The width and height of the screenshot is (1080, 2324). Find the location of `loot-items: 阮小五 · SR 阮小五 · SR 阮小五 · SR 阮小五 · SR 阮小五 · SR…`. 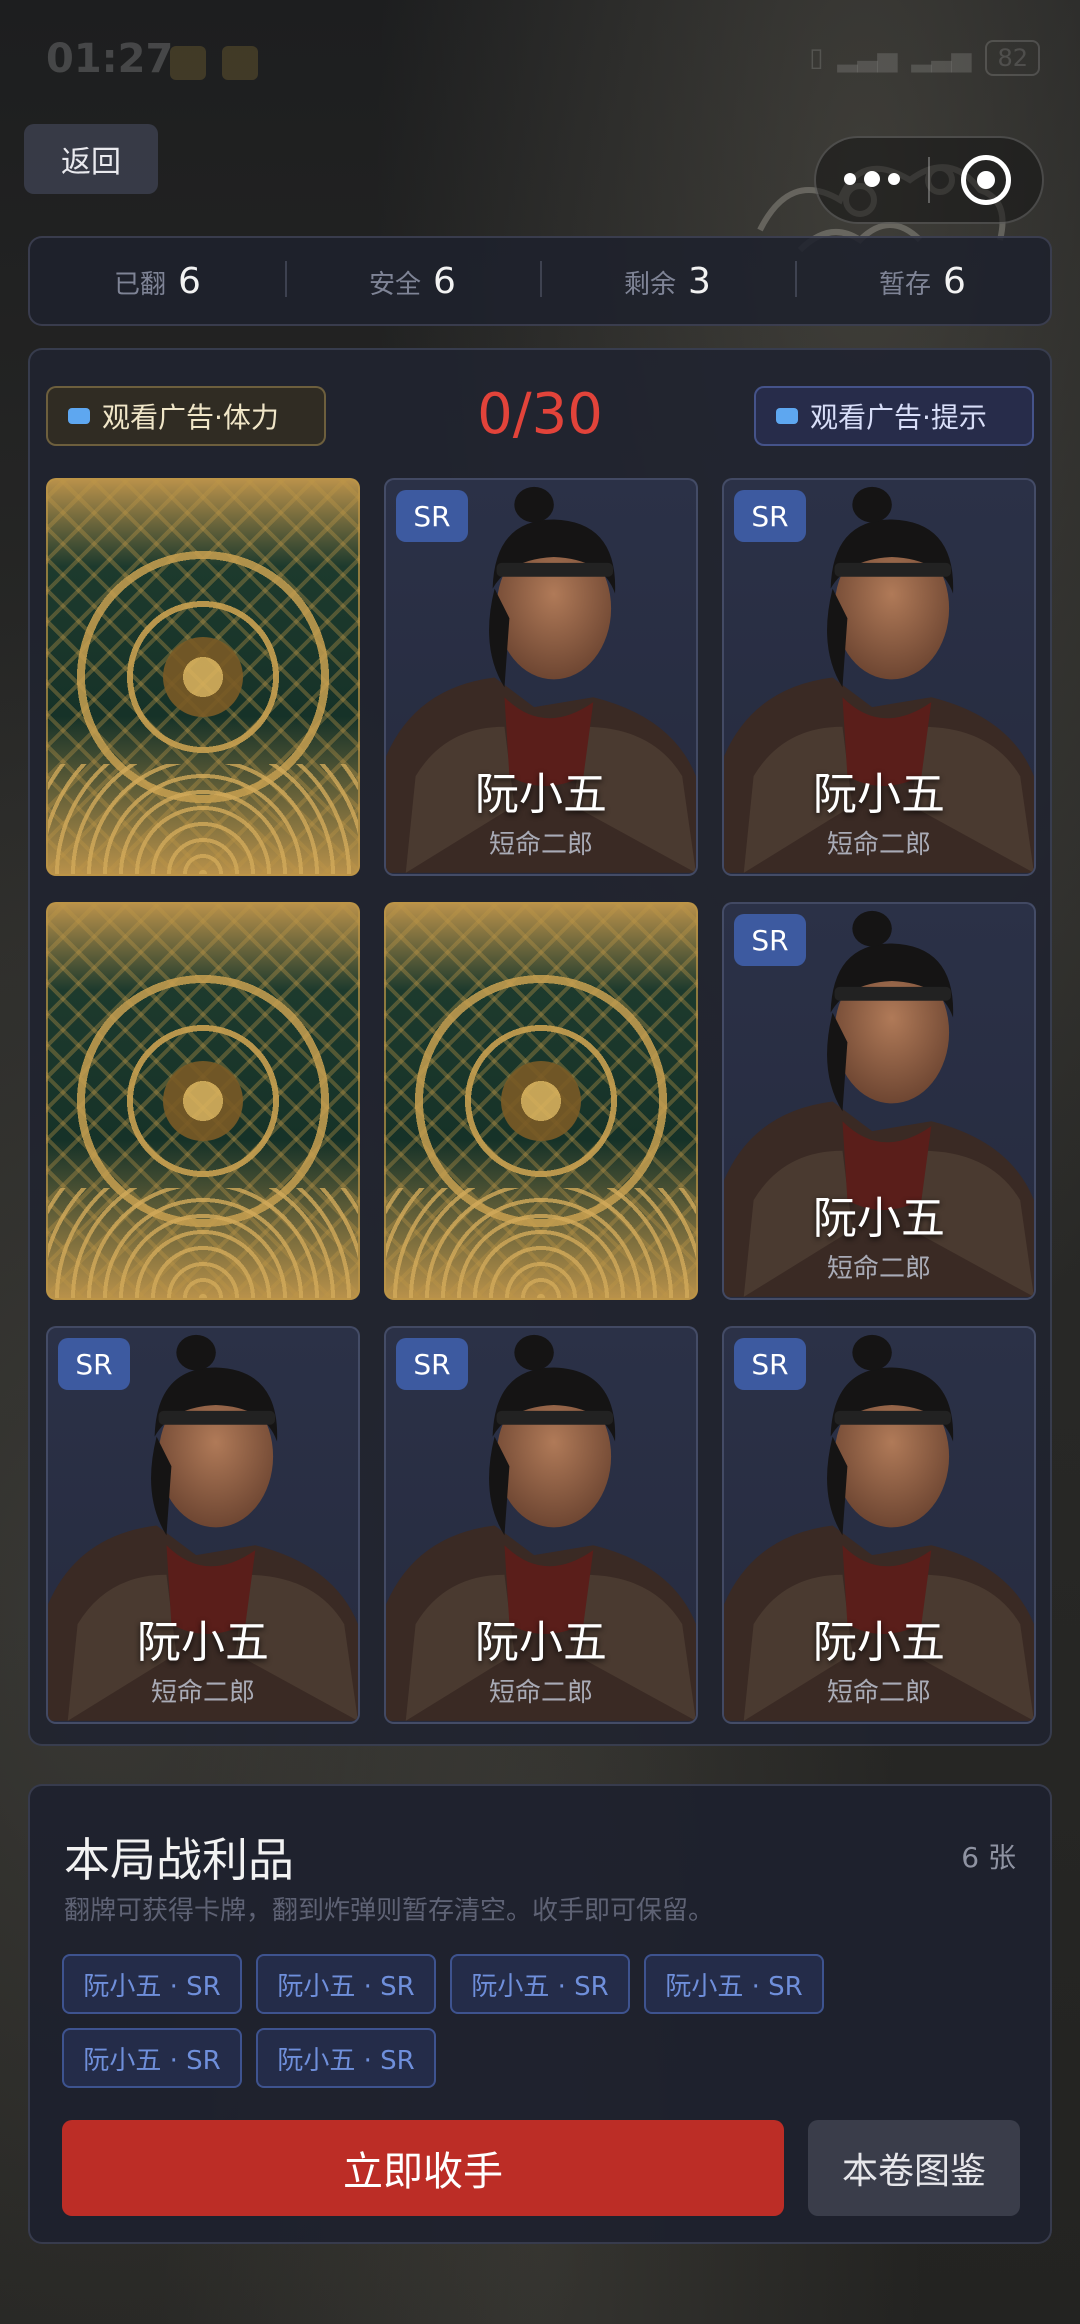

loot-items: 阮小五 · SR 阮小五 · SR 阮小五 · SR 阮小五 · SR 阮小五 · SR… is located at coordinates (462, 2021).